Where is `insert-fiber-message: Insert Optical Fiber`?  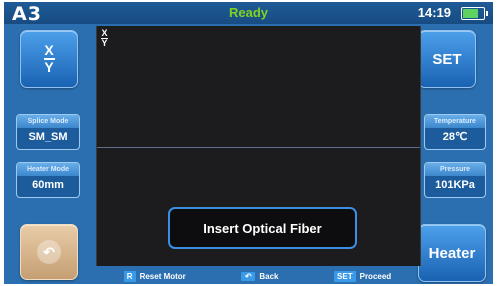
insert-fiber-message: Insert Optical Fiber is located at coordinates (262, 228).